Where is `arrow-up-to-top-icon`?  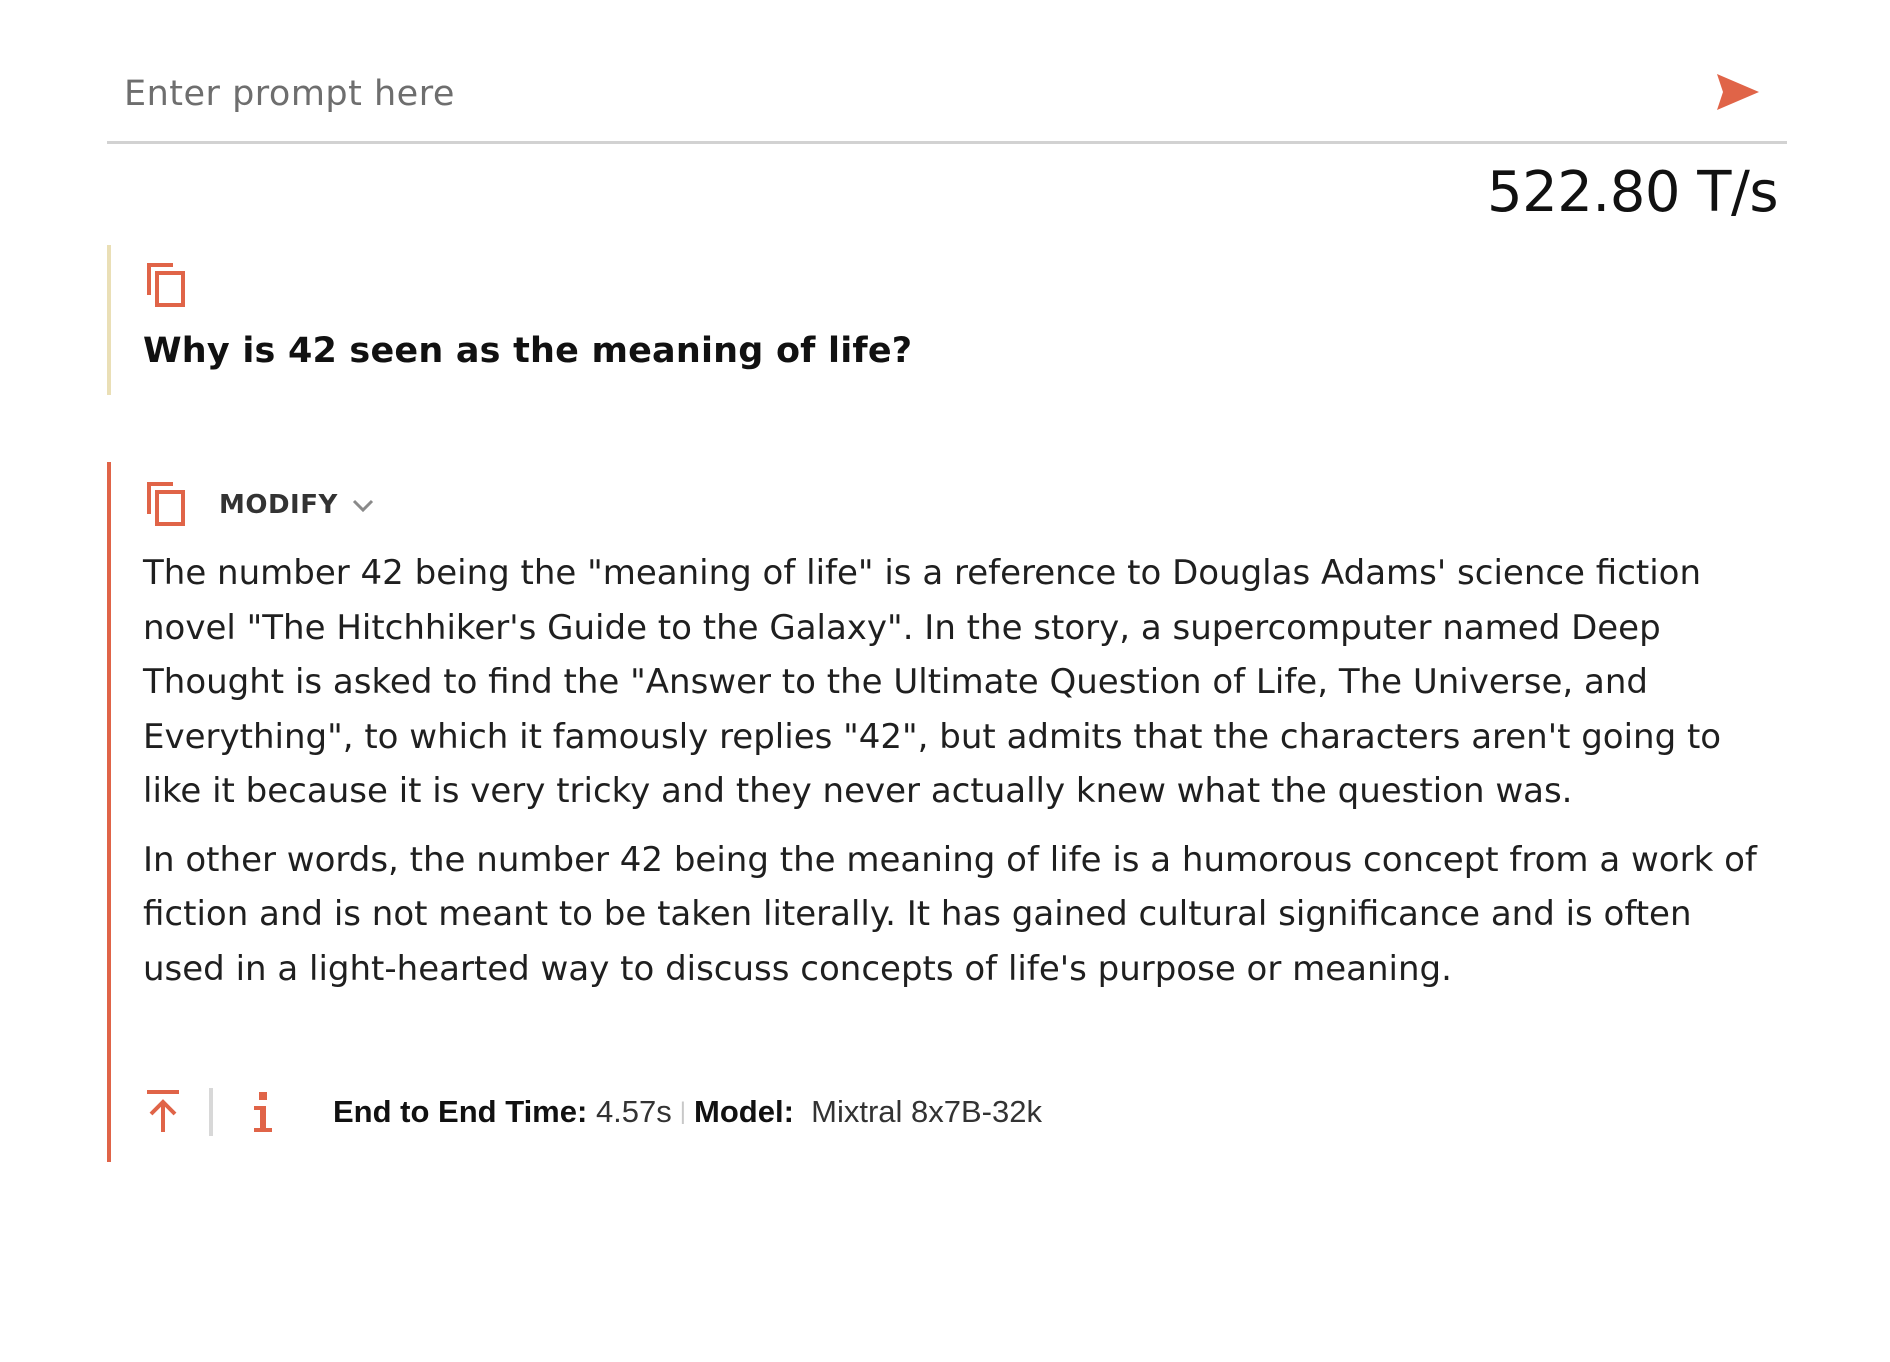
arrow-up-to-top-icon is located at coordinates (163, 1112).